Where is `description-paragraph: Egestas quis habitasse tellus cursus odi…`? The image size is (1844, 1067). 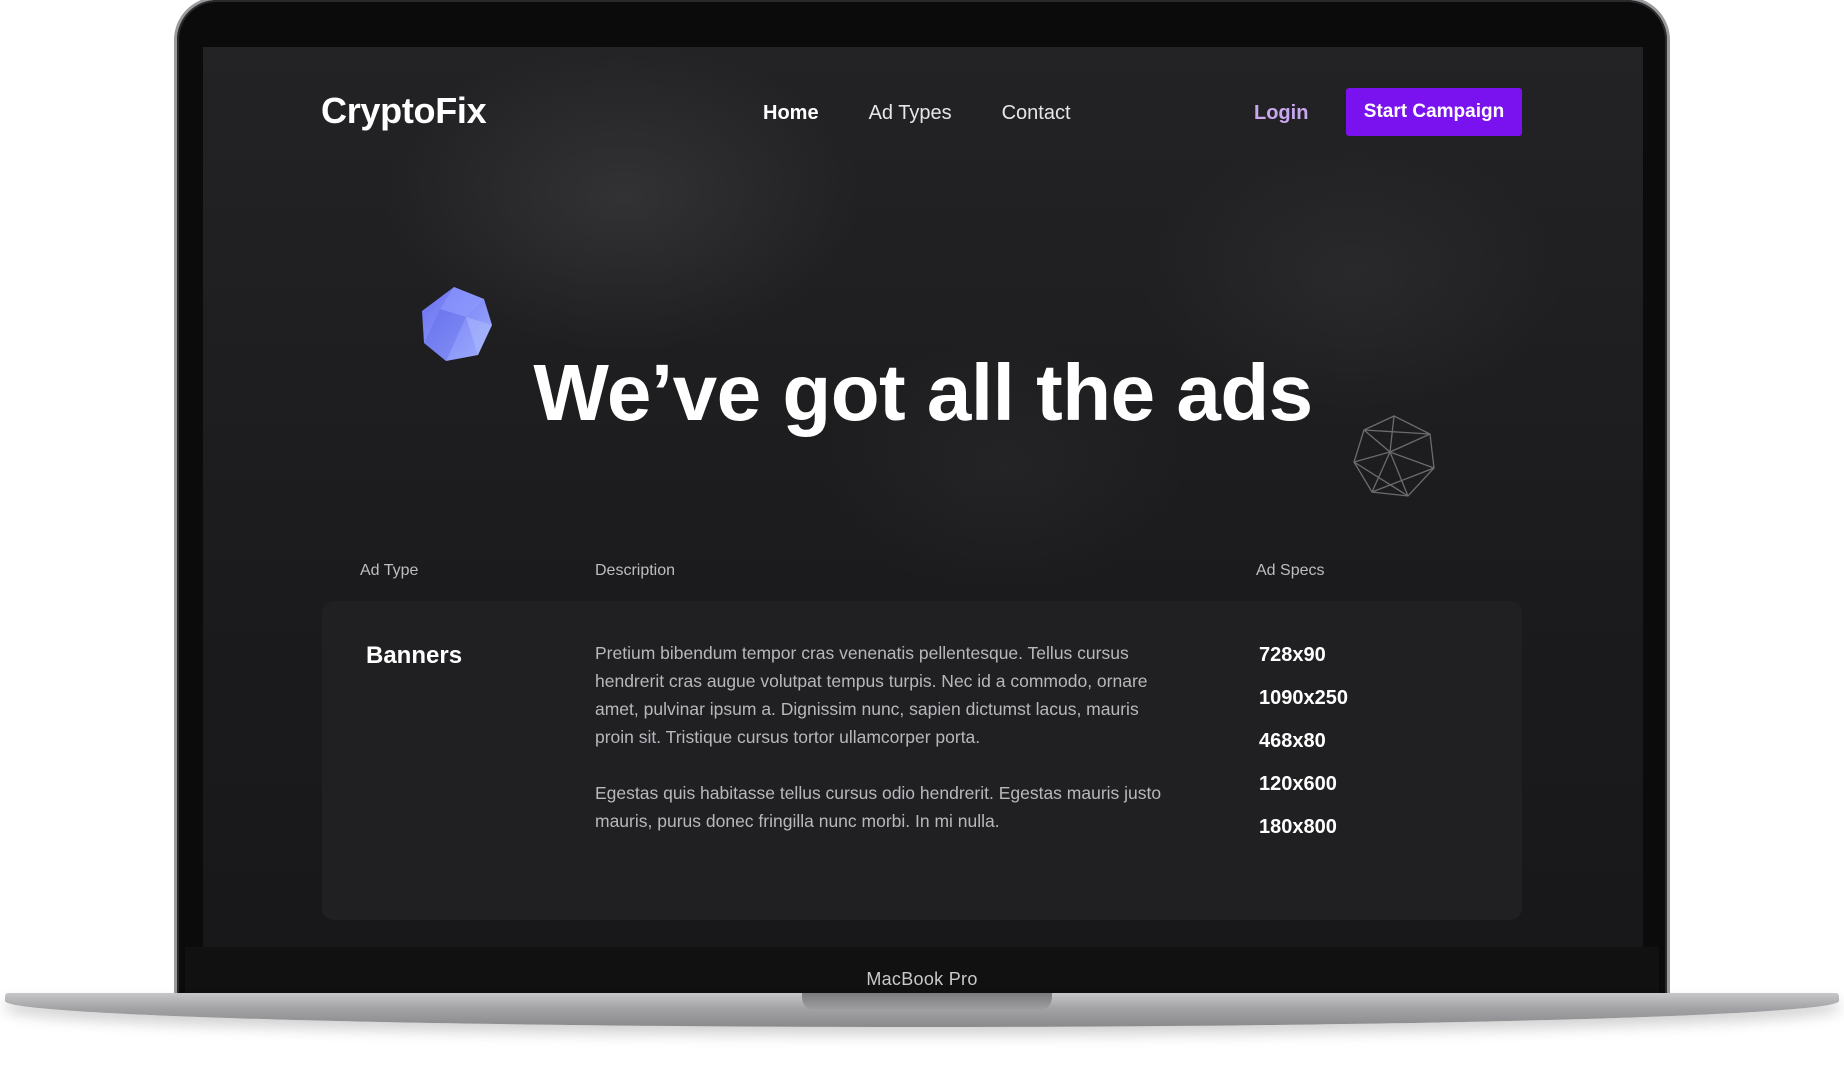
description-paragraph: Egestas quis habitasse tellus cursus odi… is located at coordinates (878, 807).